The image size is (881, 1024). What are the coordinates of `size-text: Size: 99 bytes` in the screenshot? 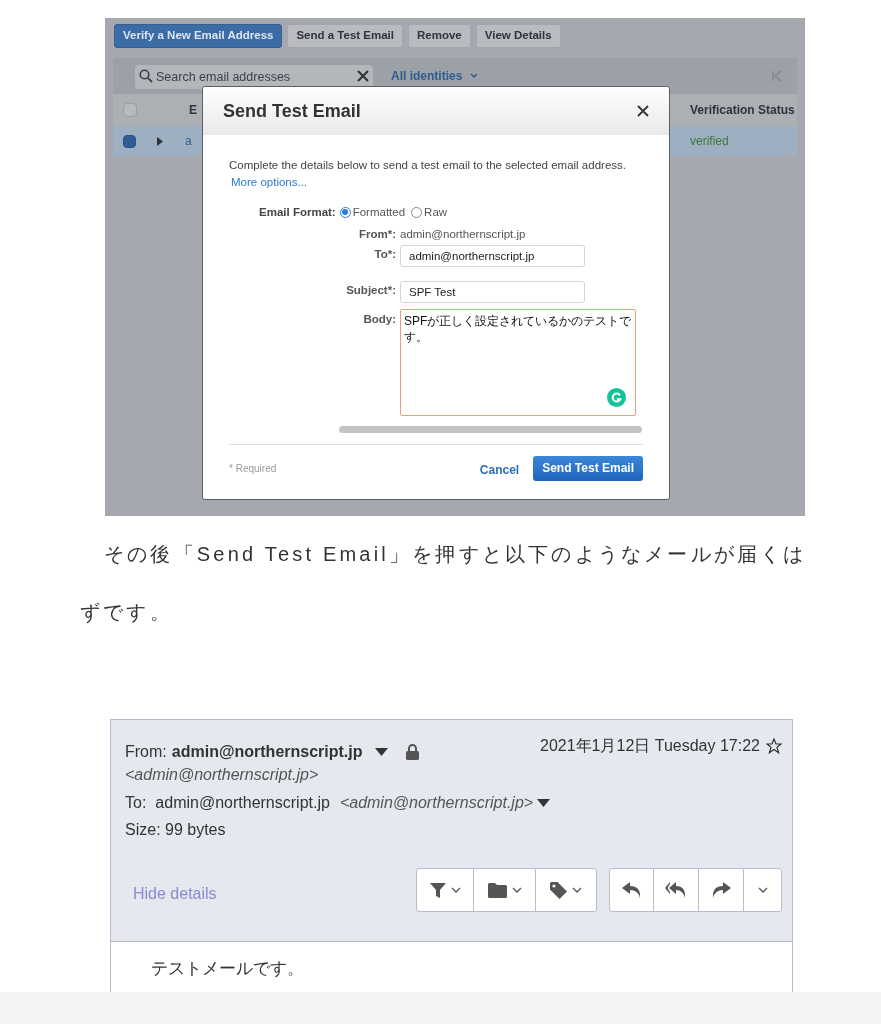 It's located at (175, 830).